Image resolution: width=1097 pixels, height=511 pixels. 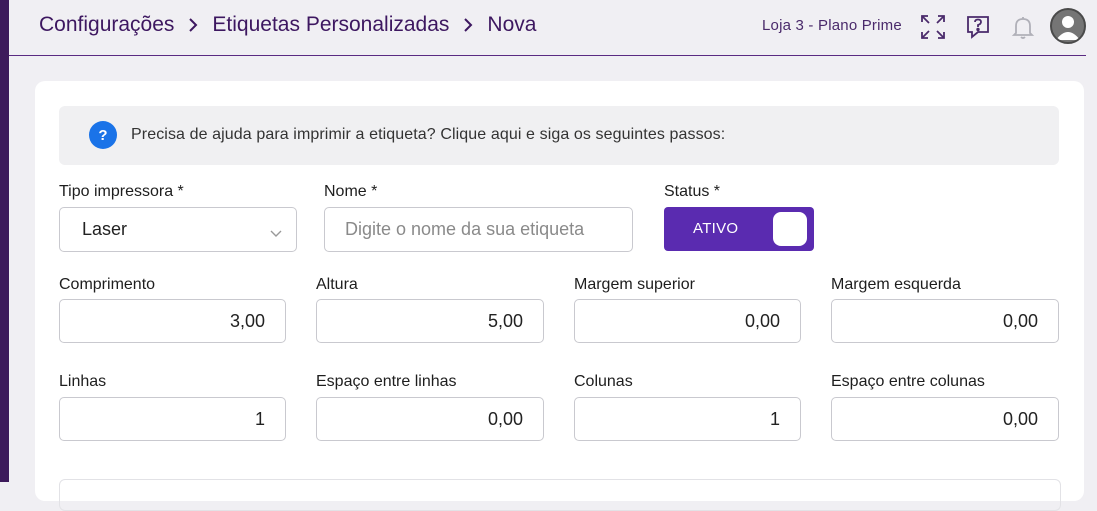 I want to click on toggle-knob, so click(x=790, y=229).